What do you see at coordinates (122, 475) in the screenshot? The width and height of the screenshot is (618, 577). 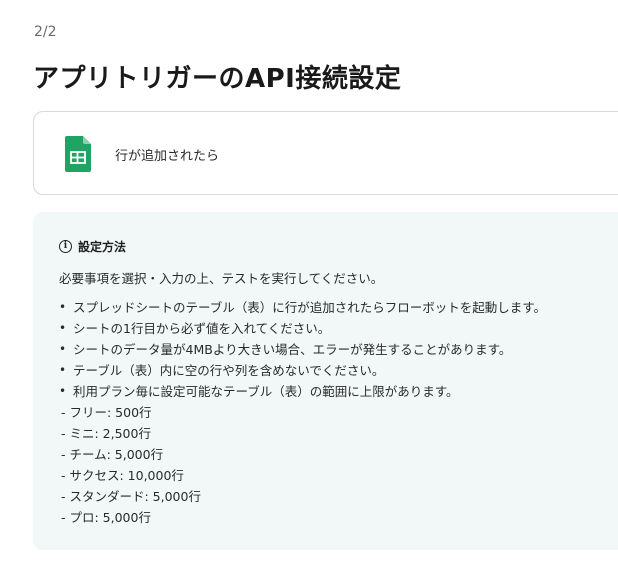 I see `plan-limit-item: - サクセス: 10,000行` at bounding box center [122, 475].